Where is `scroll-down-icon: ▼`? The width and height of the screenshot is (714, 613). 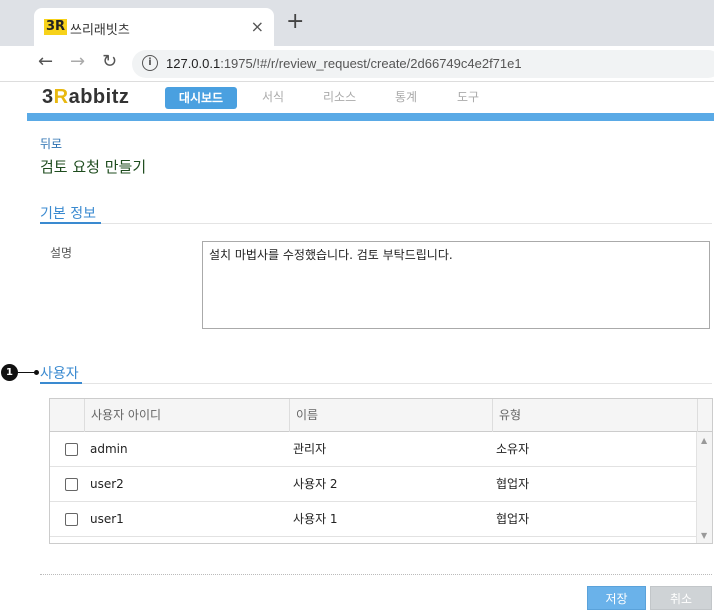 scroll-down-icon: ▼ is located at coordinates (704, 535).